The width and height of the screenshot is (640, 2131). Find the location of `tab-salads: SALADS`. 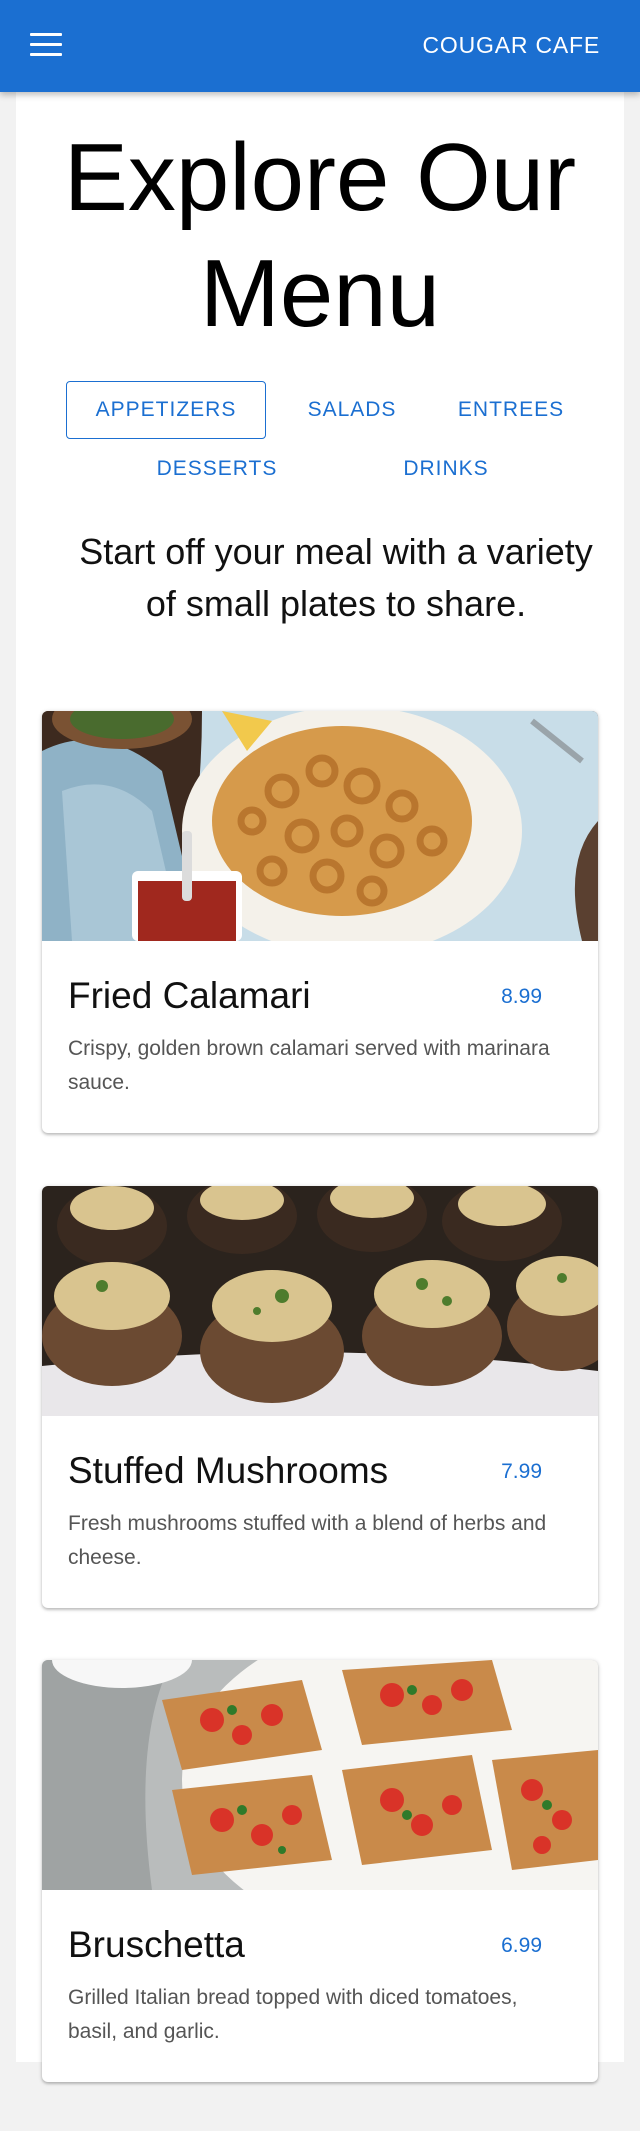

tab-salads: SALADS is located at coordinates (352, 410).